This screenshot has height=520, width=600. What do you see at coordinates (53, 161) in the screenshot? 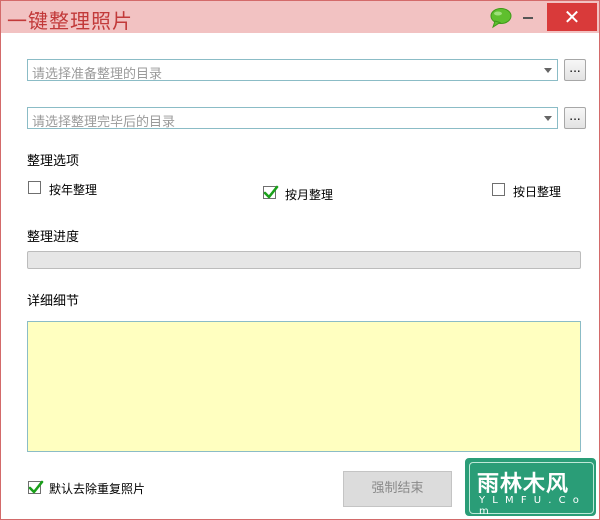
I see `options-heading: 整理选项` at bounding box center [53, 161].